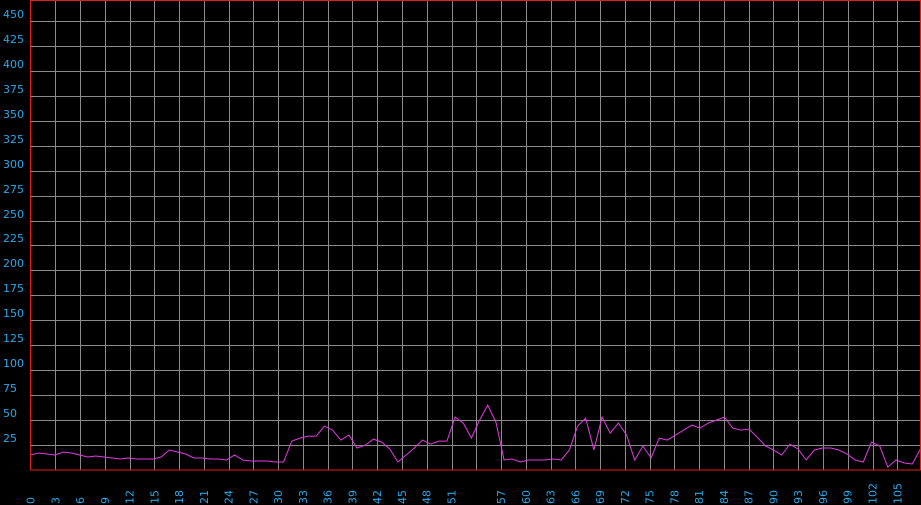  Describe the element at coordinates (13, 338) in the screenshot. I see `y-tick-label: 125` at that location.